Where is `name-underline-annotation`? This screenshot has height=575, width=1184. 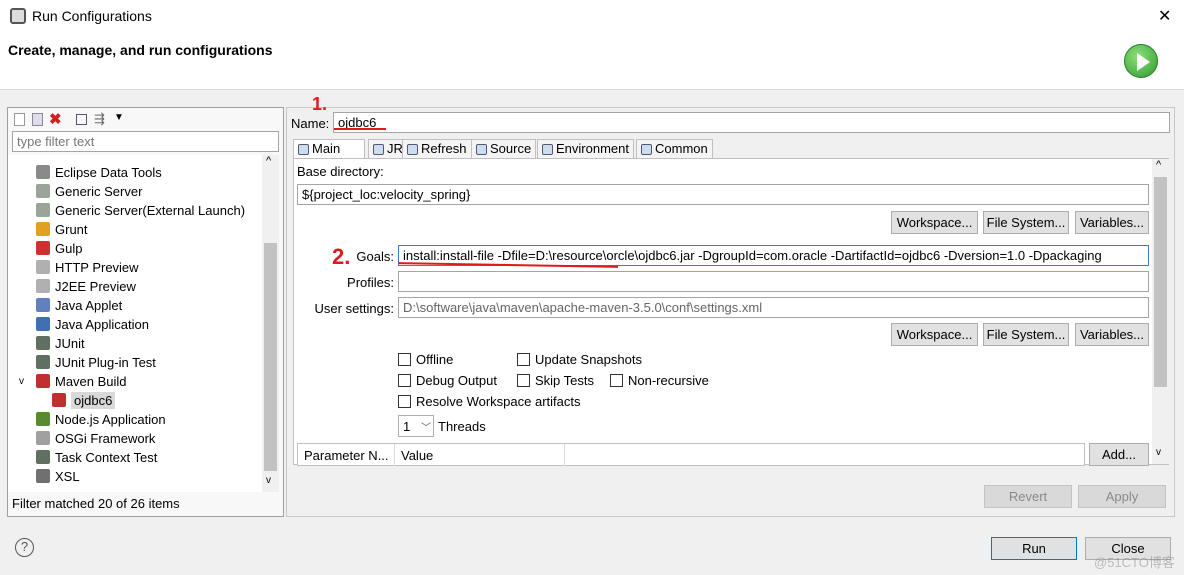 name-underline-annotation is located at coordinates (360, 129).